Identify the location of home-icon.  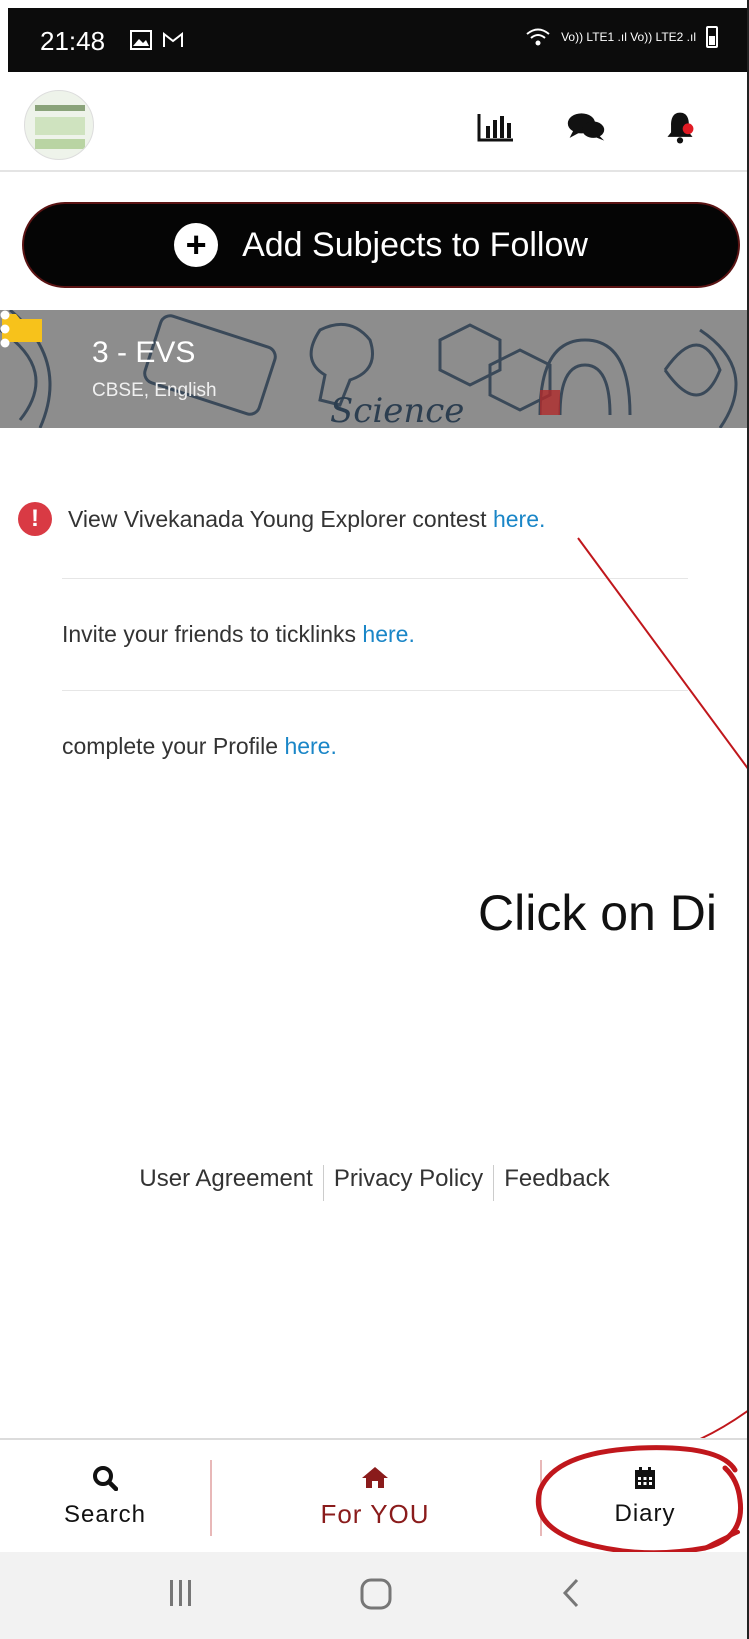
(375, 1477).